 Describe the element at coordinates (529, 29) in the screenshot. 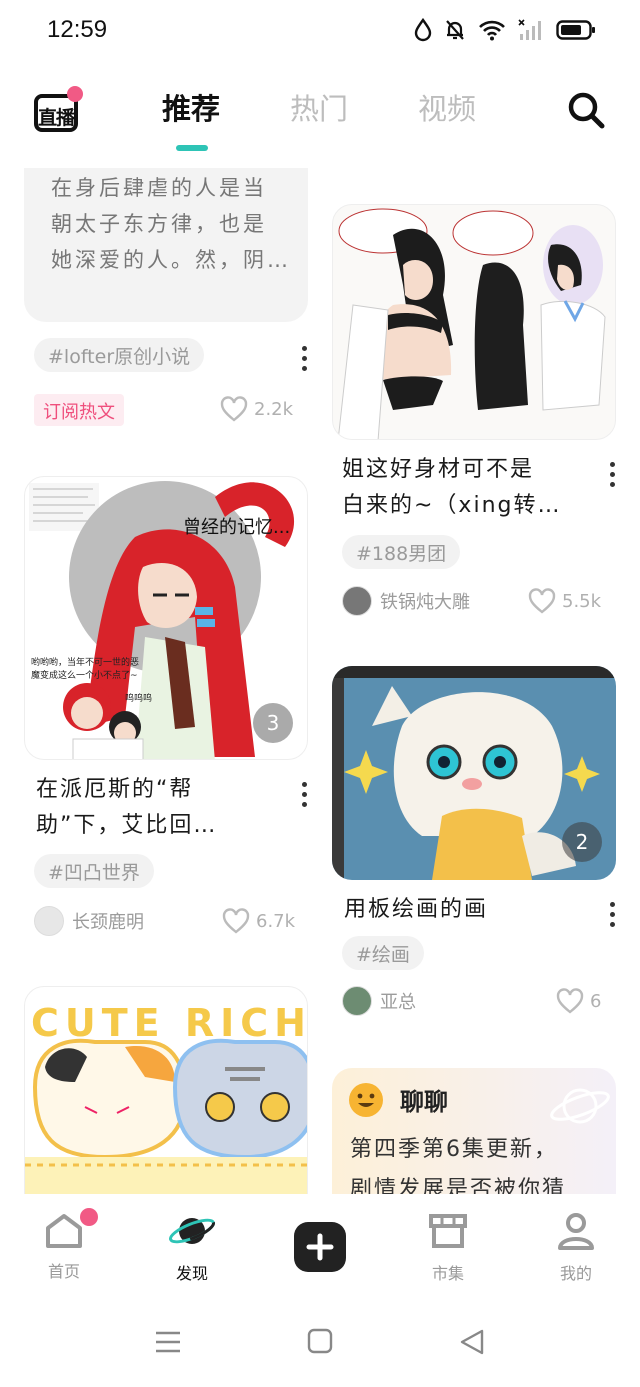

I see `signal-icon` at that location.